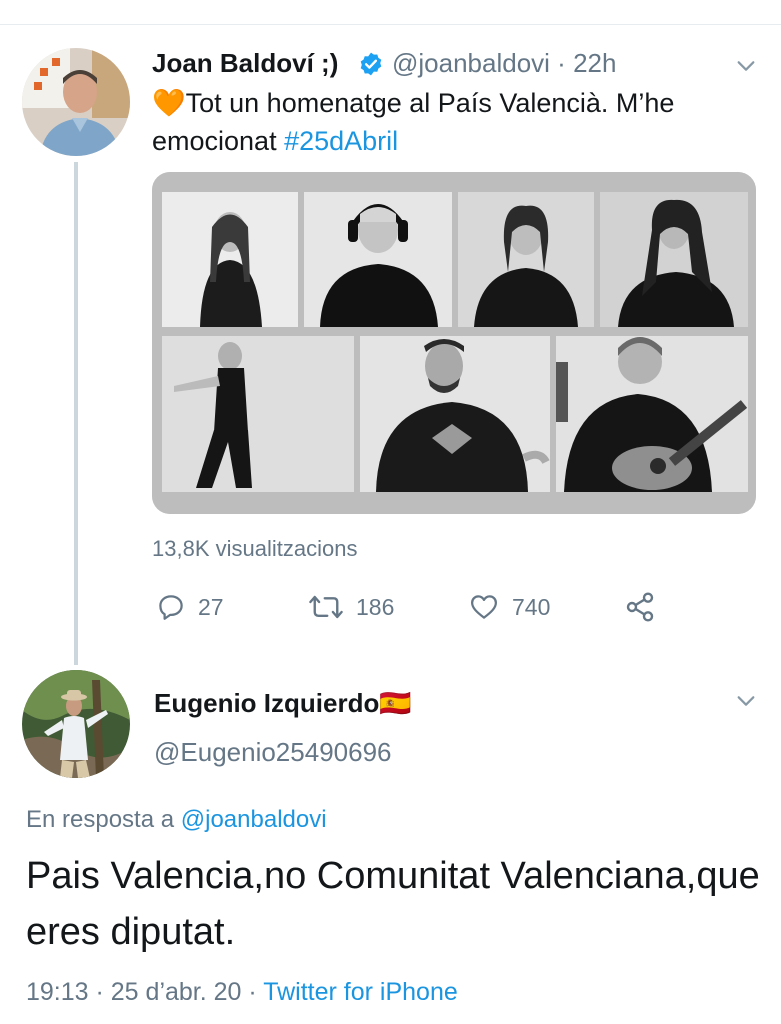 Image resolution: width=781 pixels, height=1024 pixels. Describe the element at coordinates (57, 992) in the screenshot. I see `reply-time: 19:13` at that location.